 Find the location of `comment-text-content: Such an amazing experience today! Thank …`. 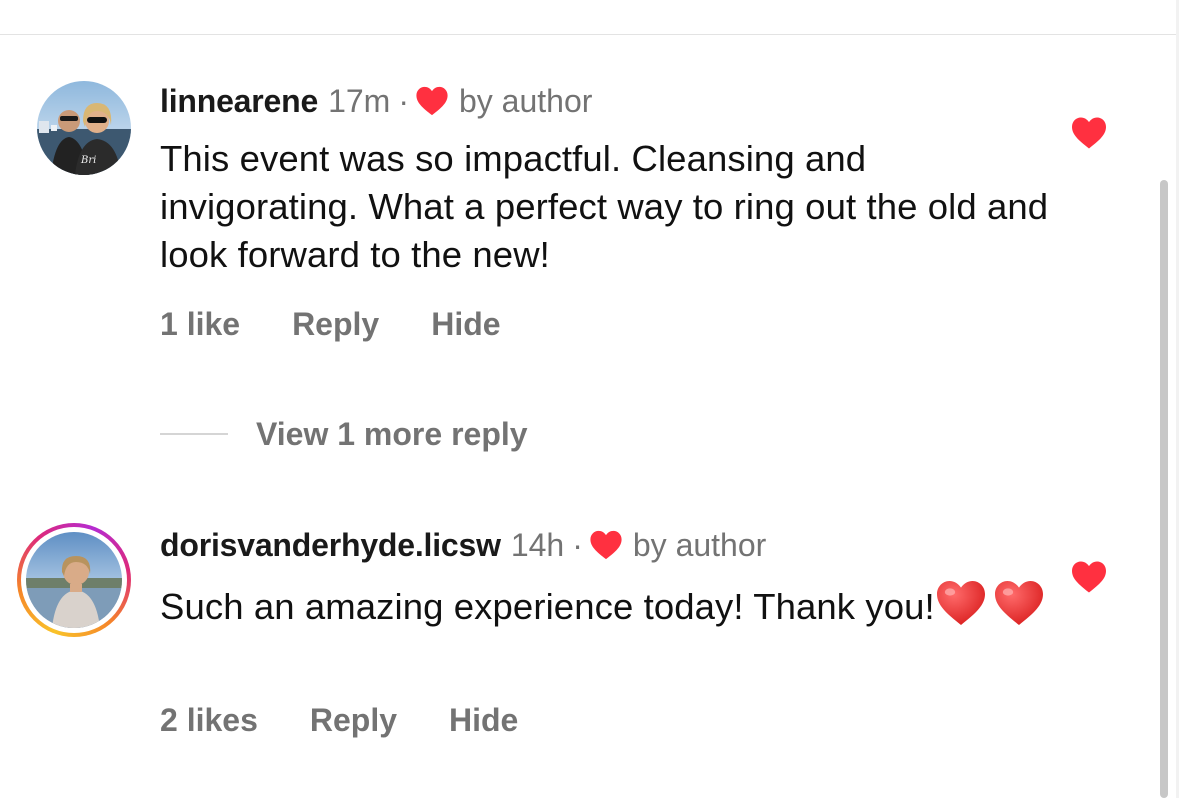

comment-text-content: Such an amazing experience today! Thank … is located at coordinates (547, 606).